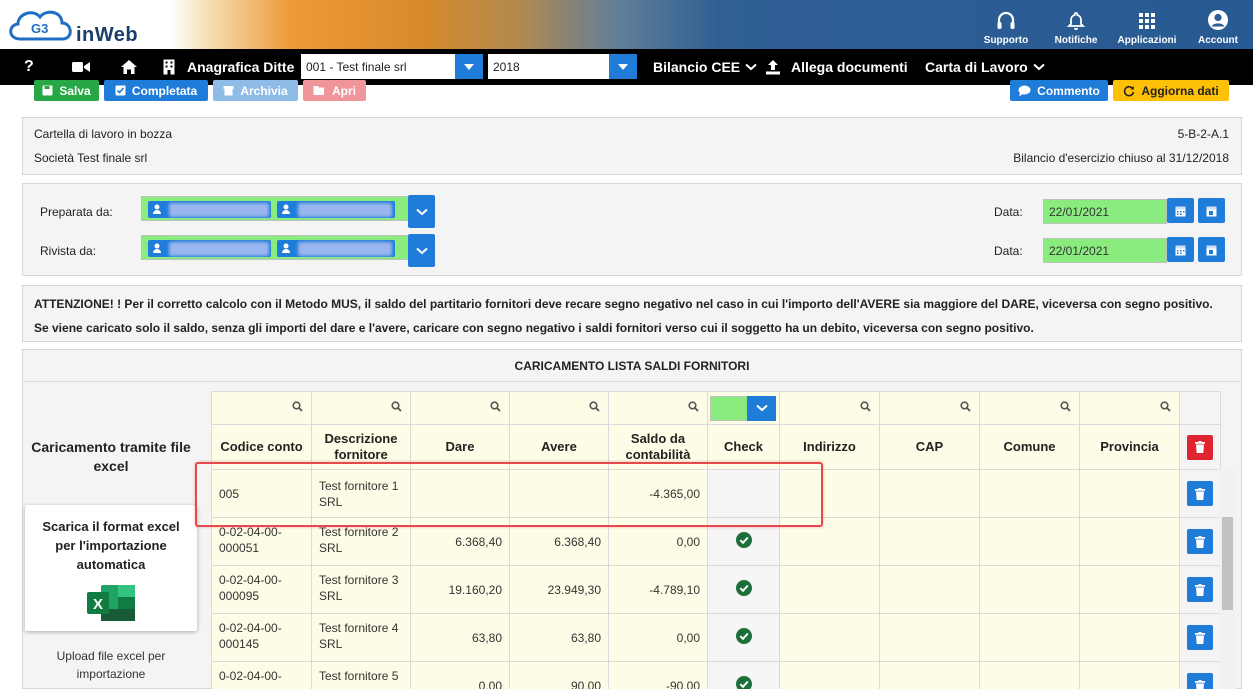 The height and width of the screenshot is (689, 1253). Describe the element at coordinates (1006, 24) in the screenshot. I see `support-button: Supporto` at that location.